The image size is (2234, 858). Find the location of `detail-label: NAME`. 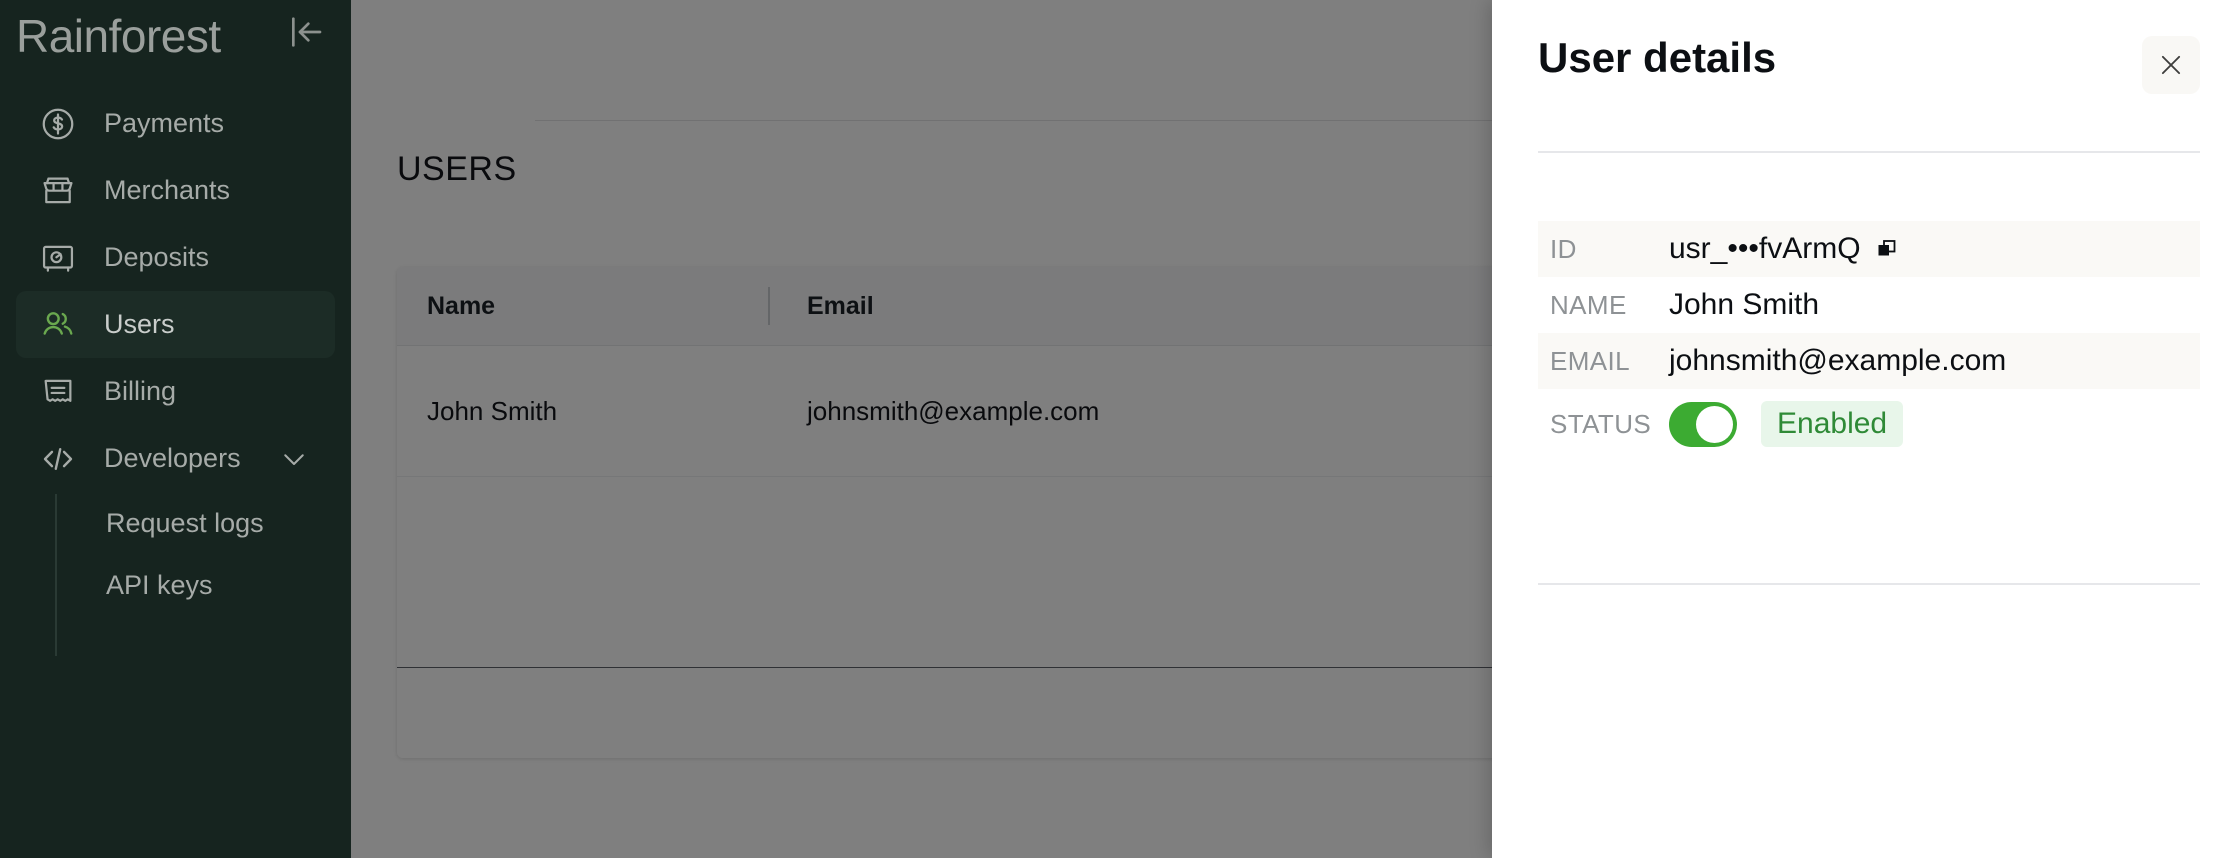

detail-label: NAME is located at coordinates (1588, 304).